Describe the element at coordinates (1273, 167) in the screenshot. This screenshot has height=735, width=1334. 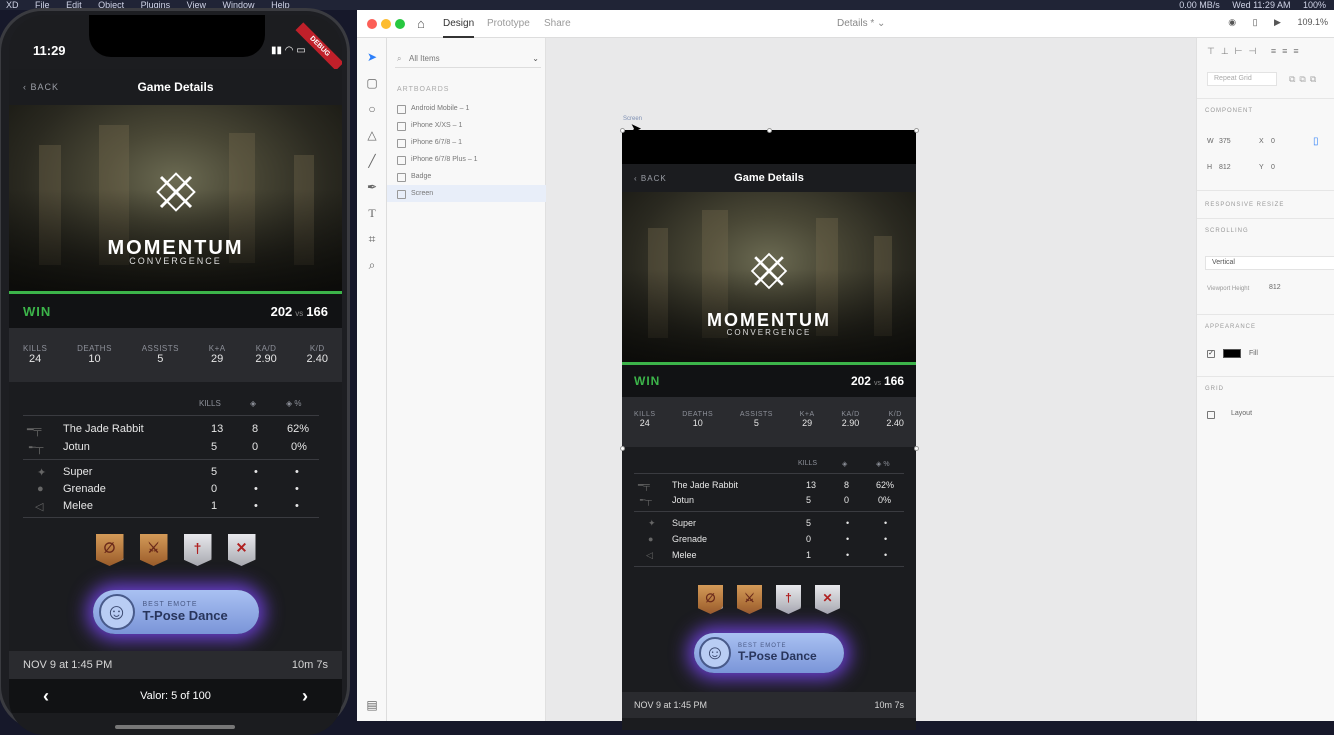
I see `y-value: 0` at that location.